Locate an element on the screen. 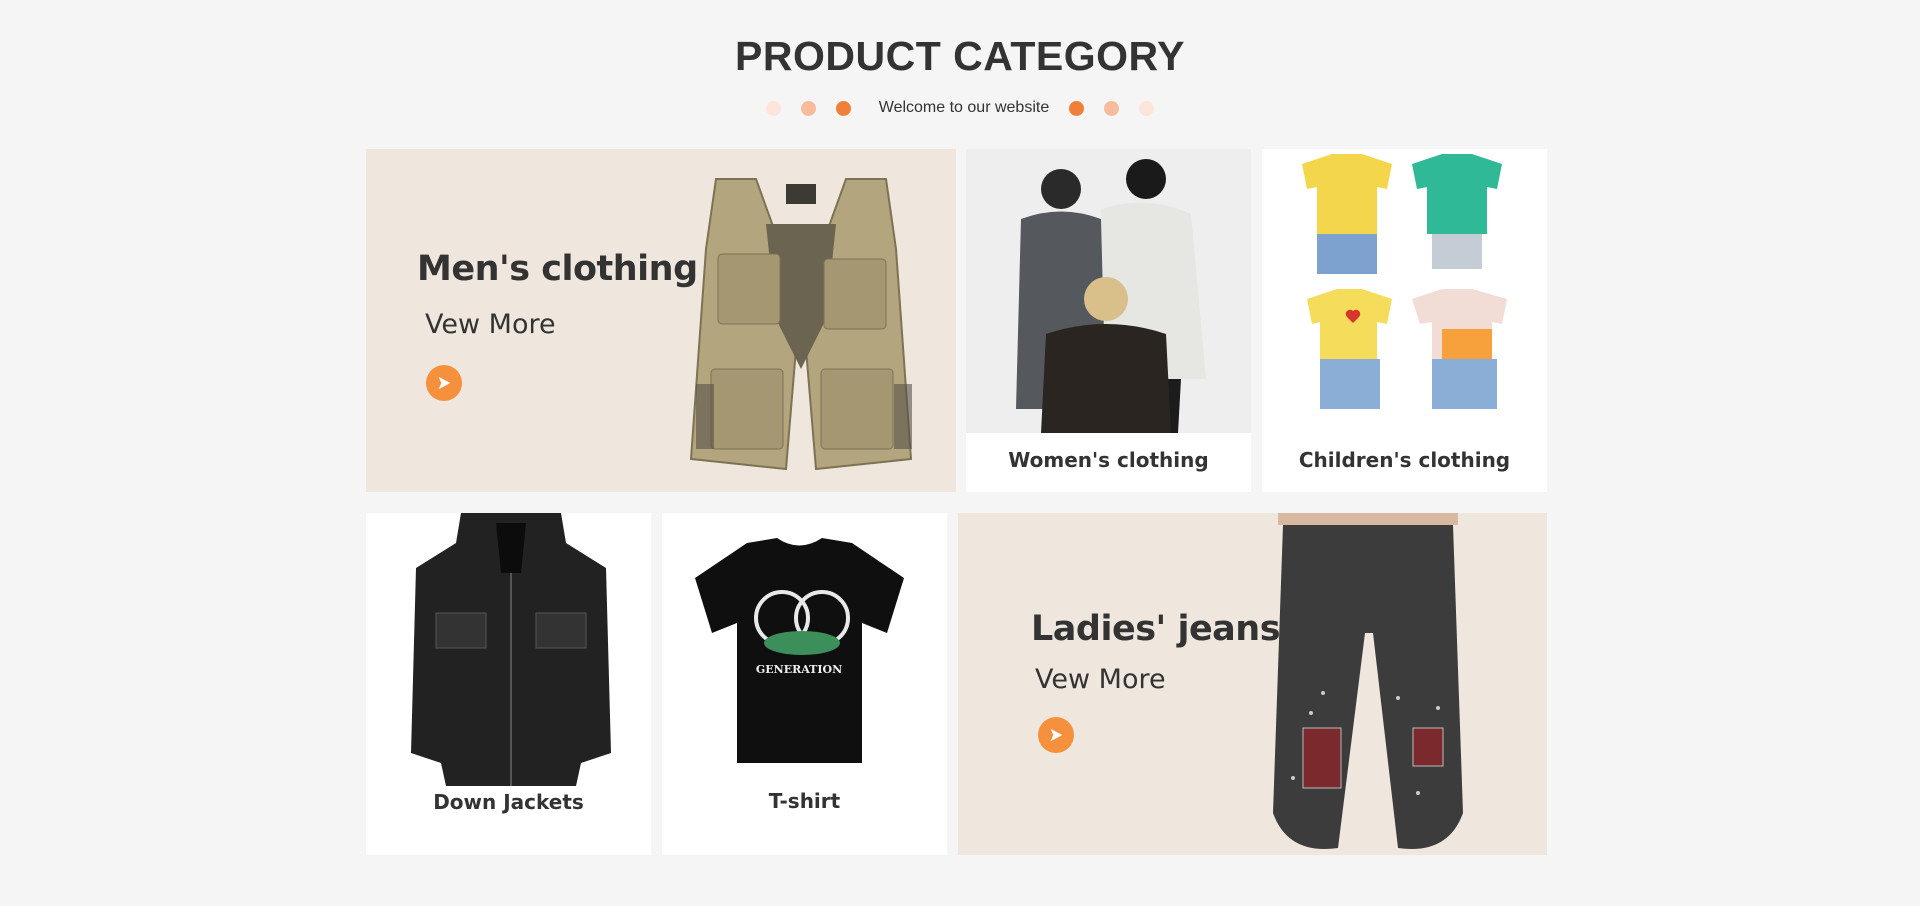 The image size is (1920, 906). page-title: PRODUCT CATEGORY is located at coordinates (960, 56).